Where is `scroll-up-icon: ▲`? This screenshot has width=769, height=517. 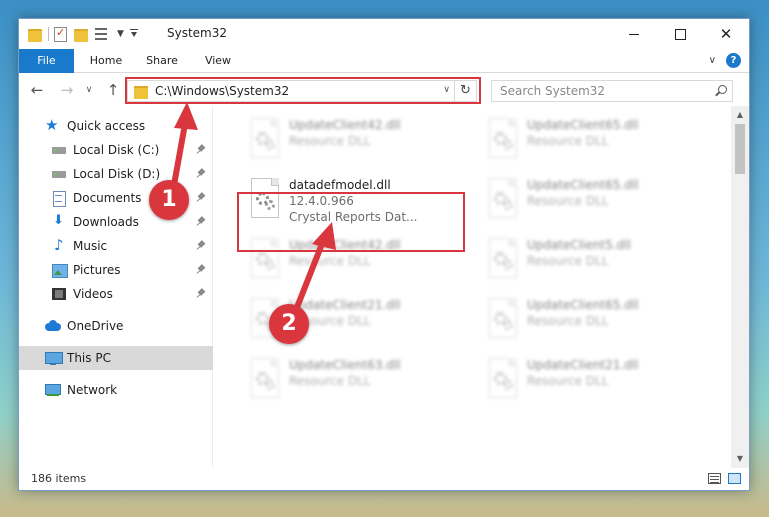
scroll-up-icon: ▲ is located at coordinates (740, 115).